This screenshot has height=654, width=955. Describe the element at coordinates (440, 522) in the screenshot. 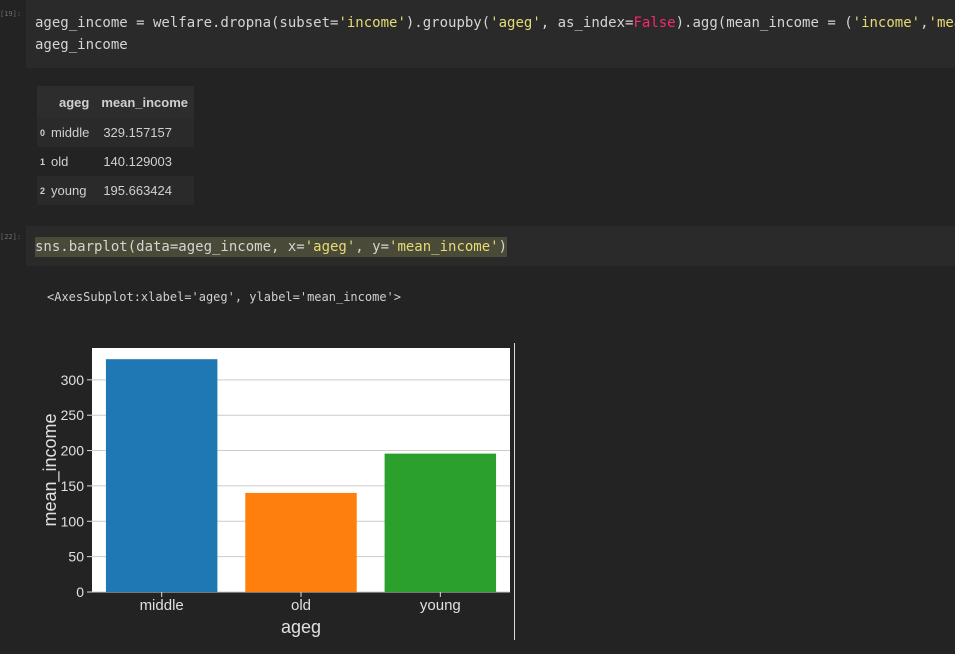

I see `bar-young` at that location.